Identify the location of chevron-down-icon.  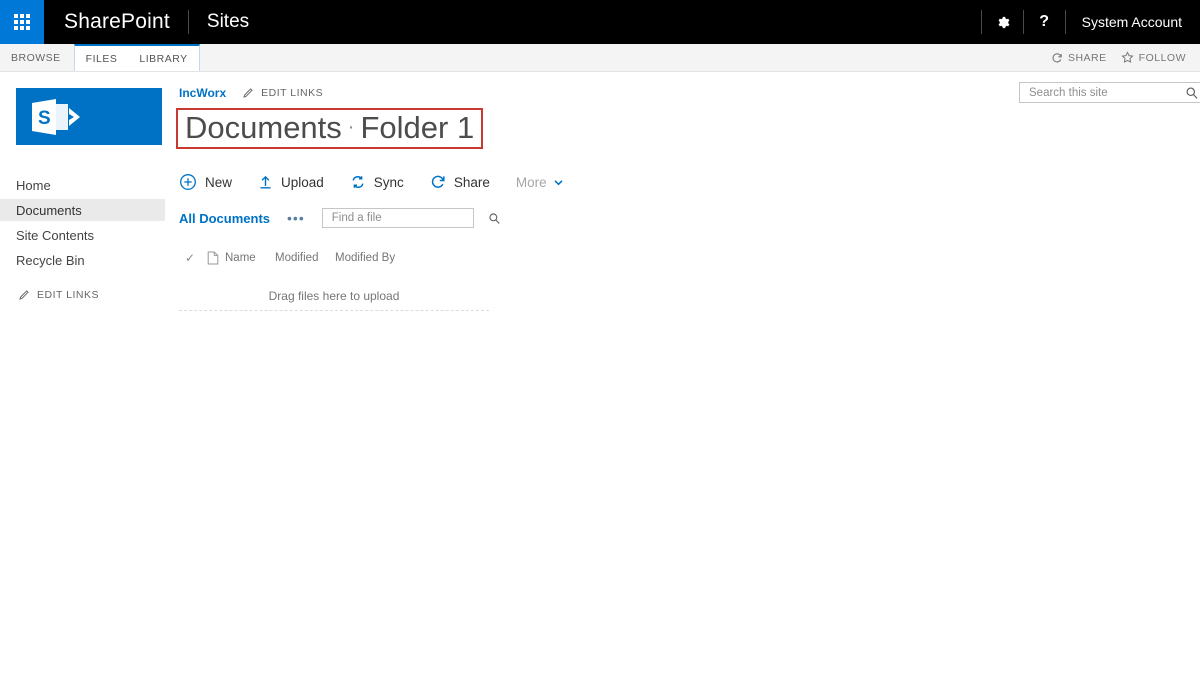
(558, 182).